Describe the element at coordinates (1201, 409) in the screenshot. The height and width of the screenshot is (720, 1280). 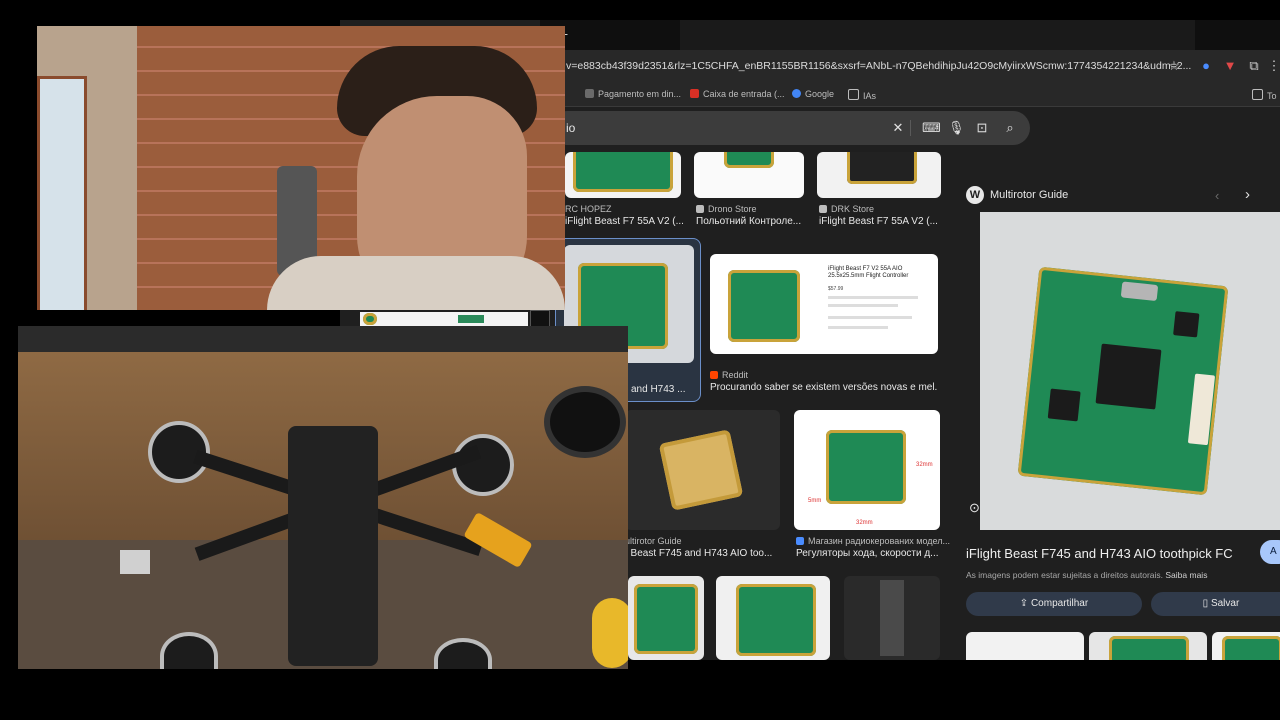
I see `connector` at that location.